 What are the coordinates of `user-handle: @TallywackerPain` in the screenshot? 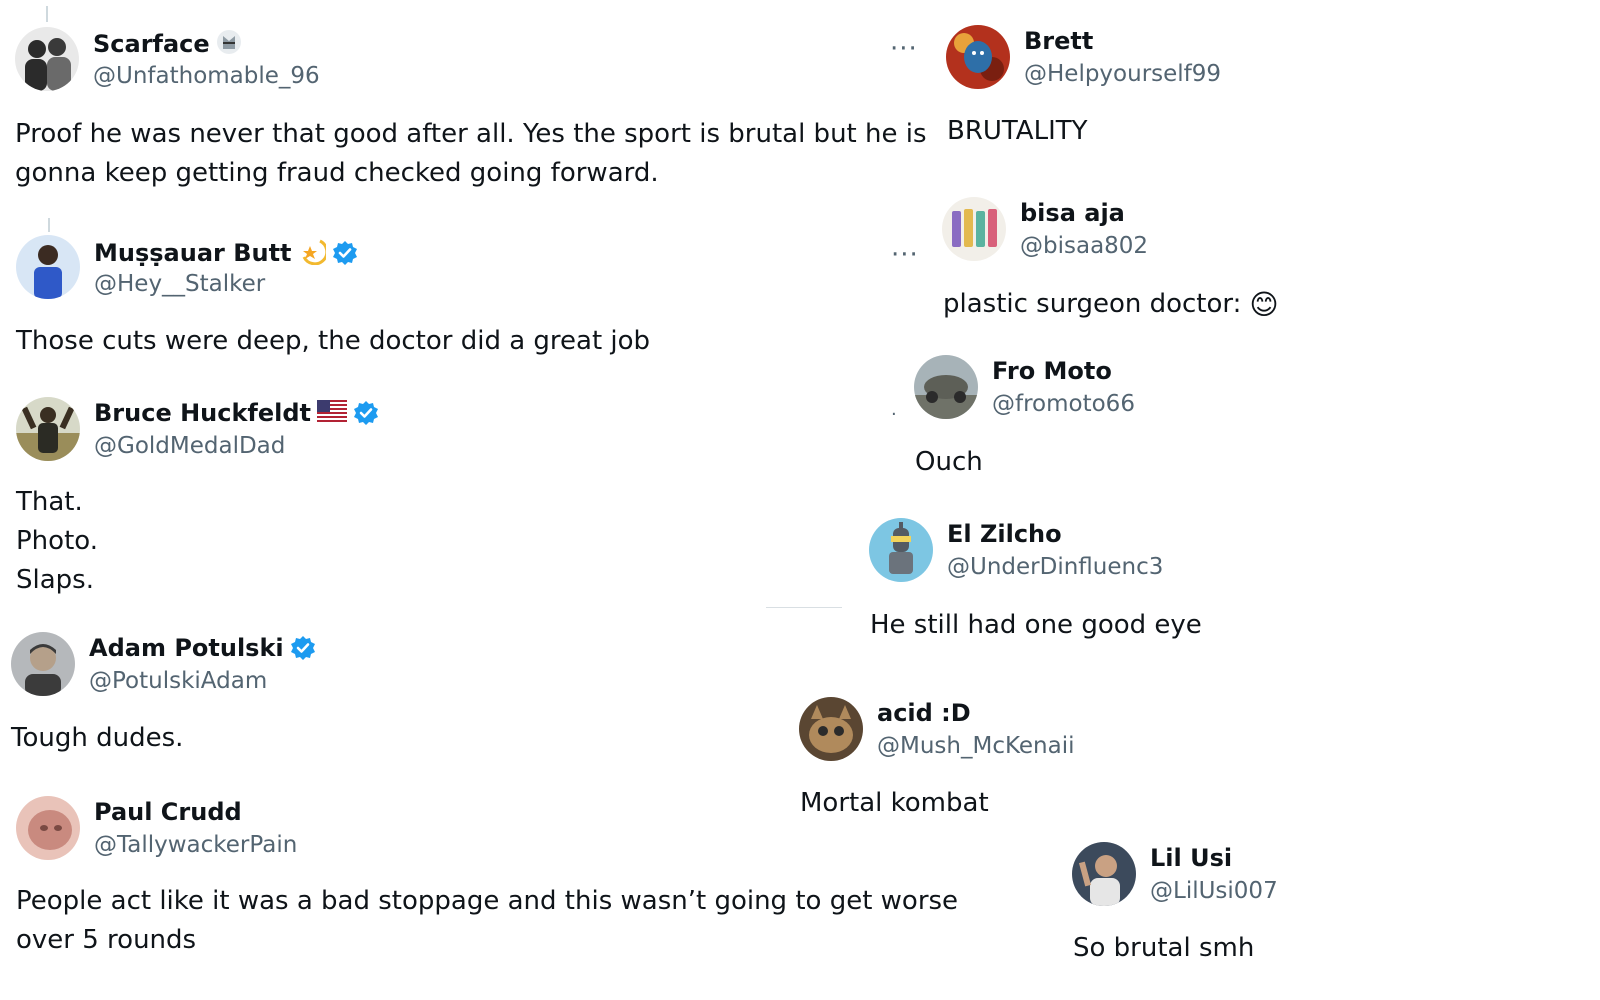 It's located at (195, 845).